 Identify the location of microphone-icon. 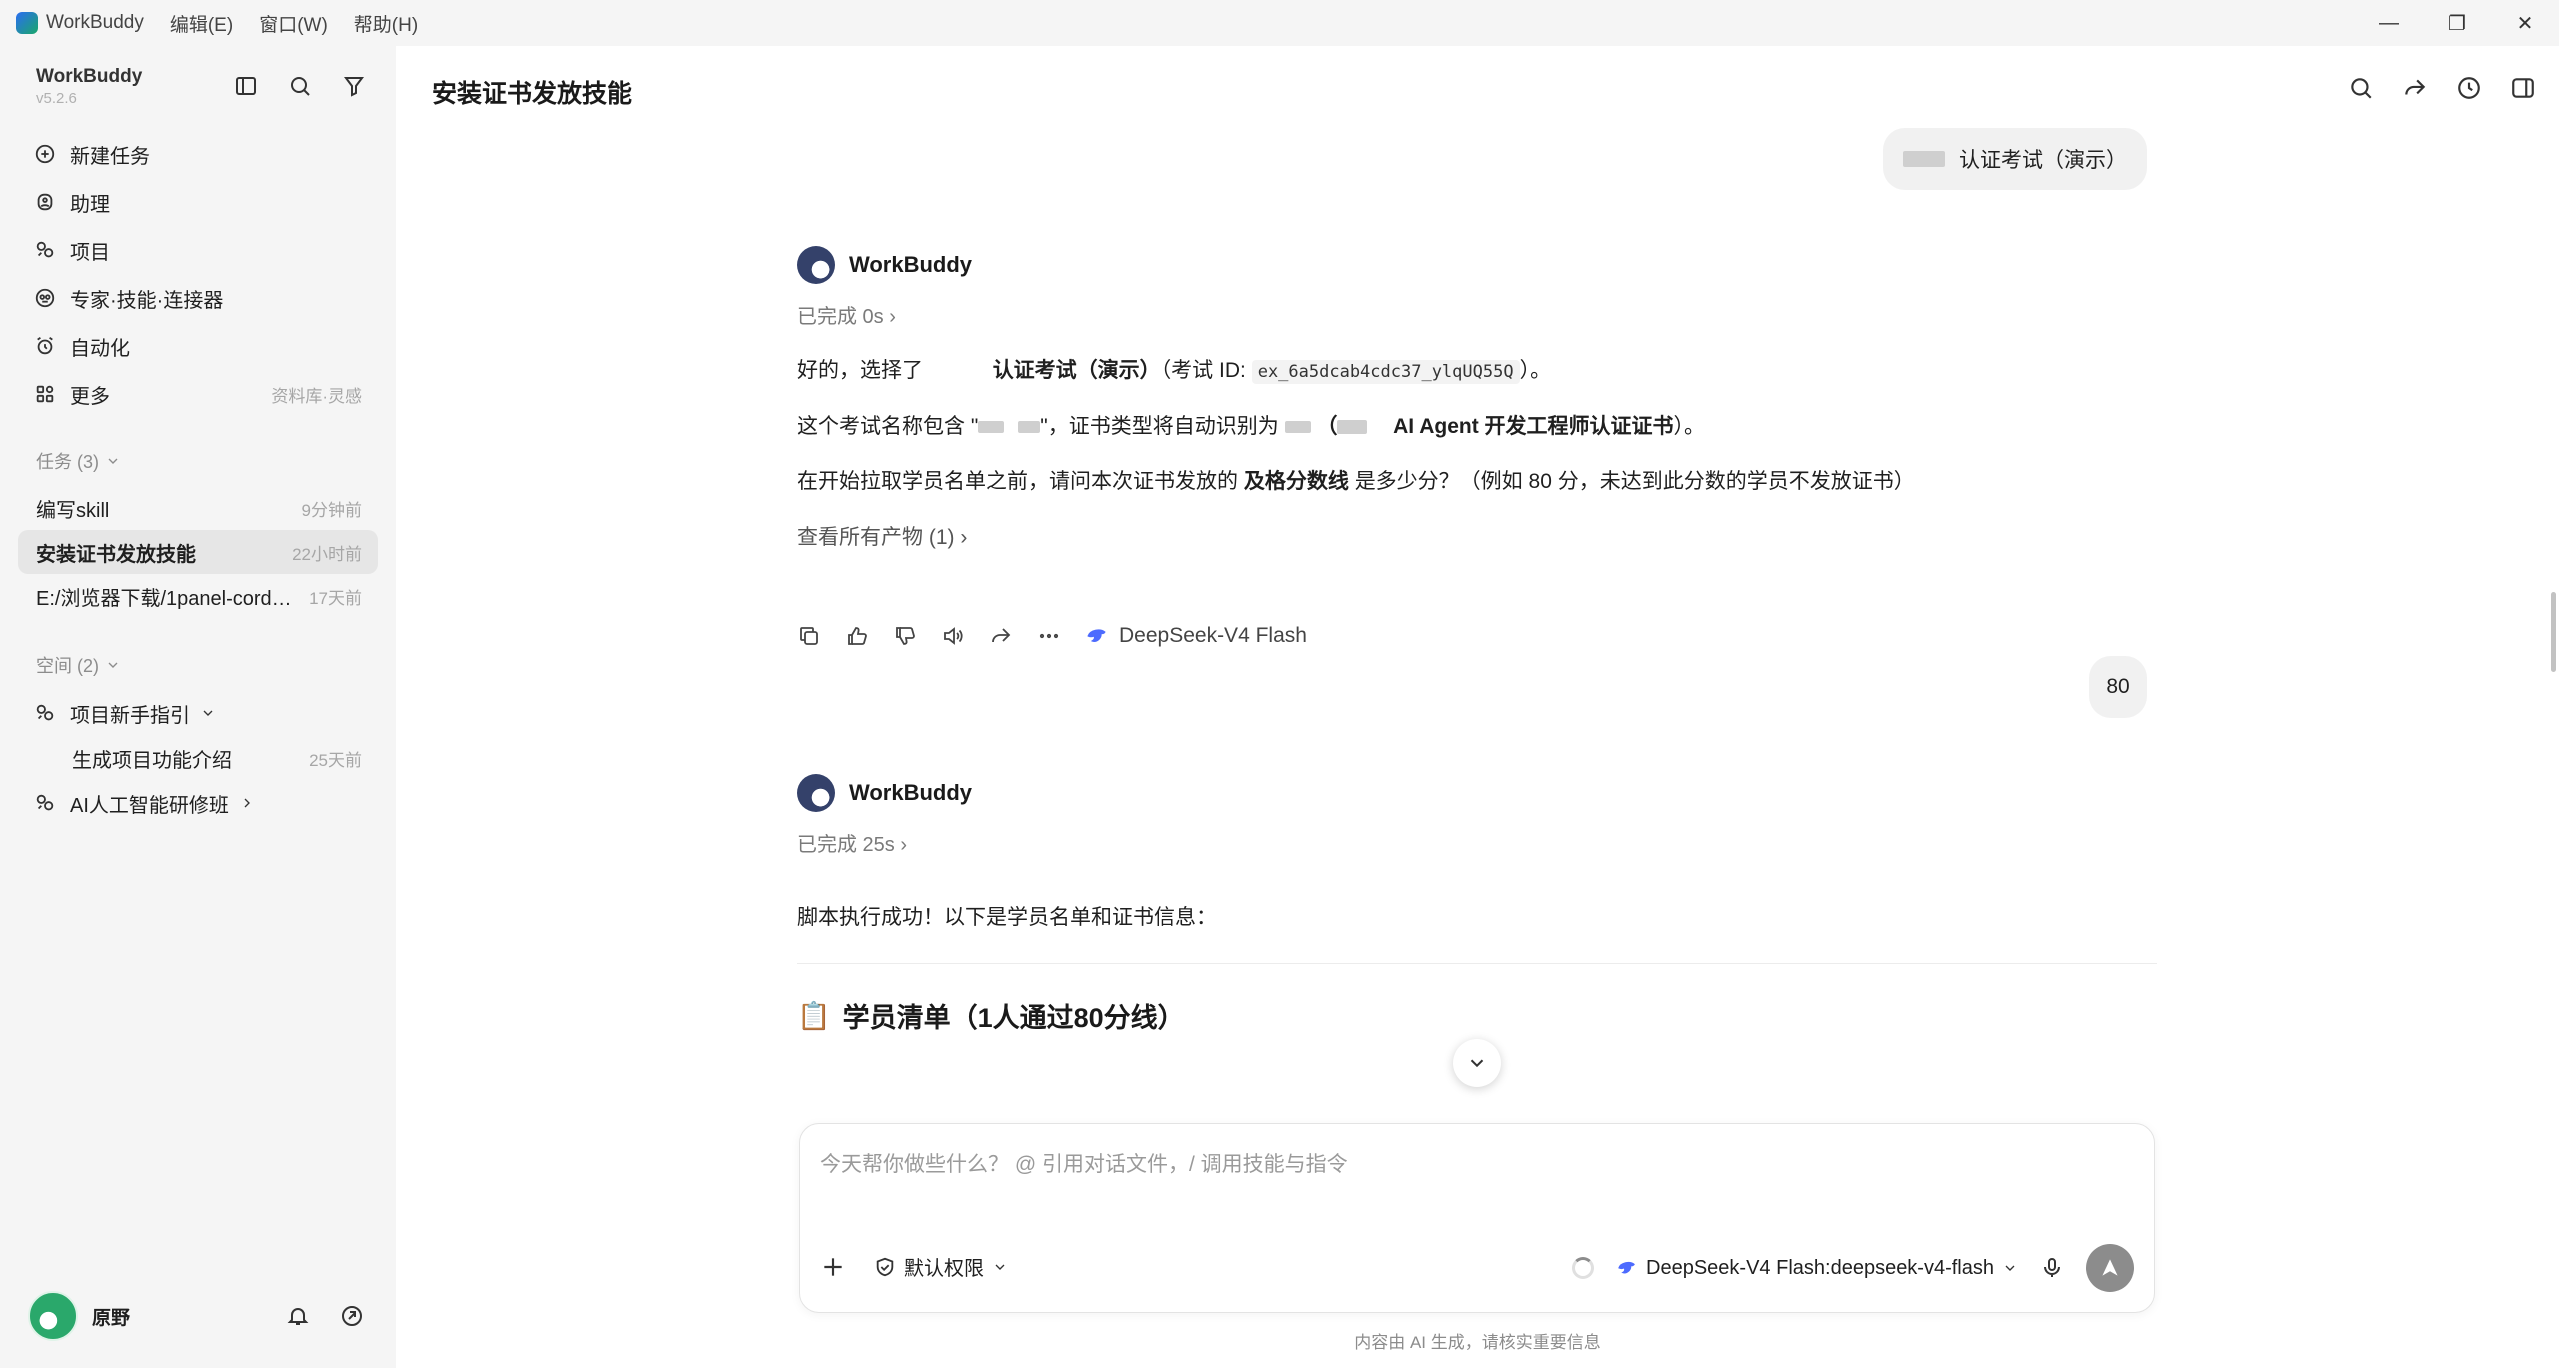
(2052, 1268).